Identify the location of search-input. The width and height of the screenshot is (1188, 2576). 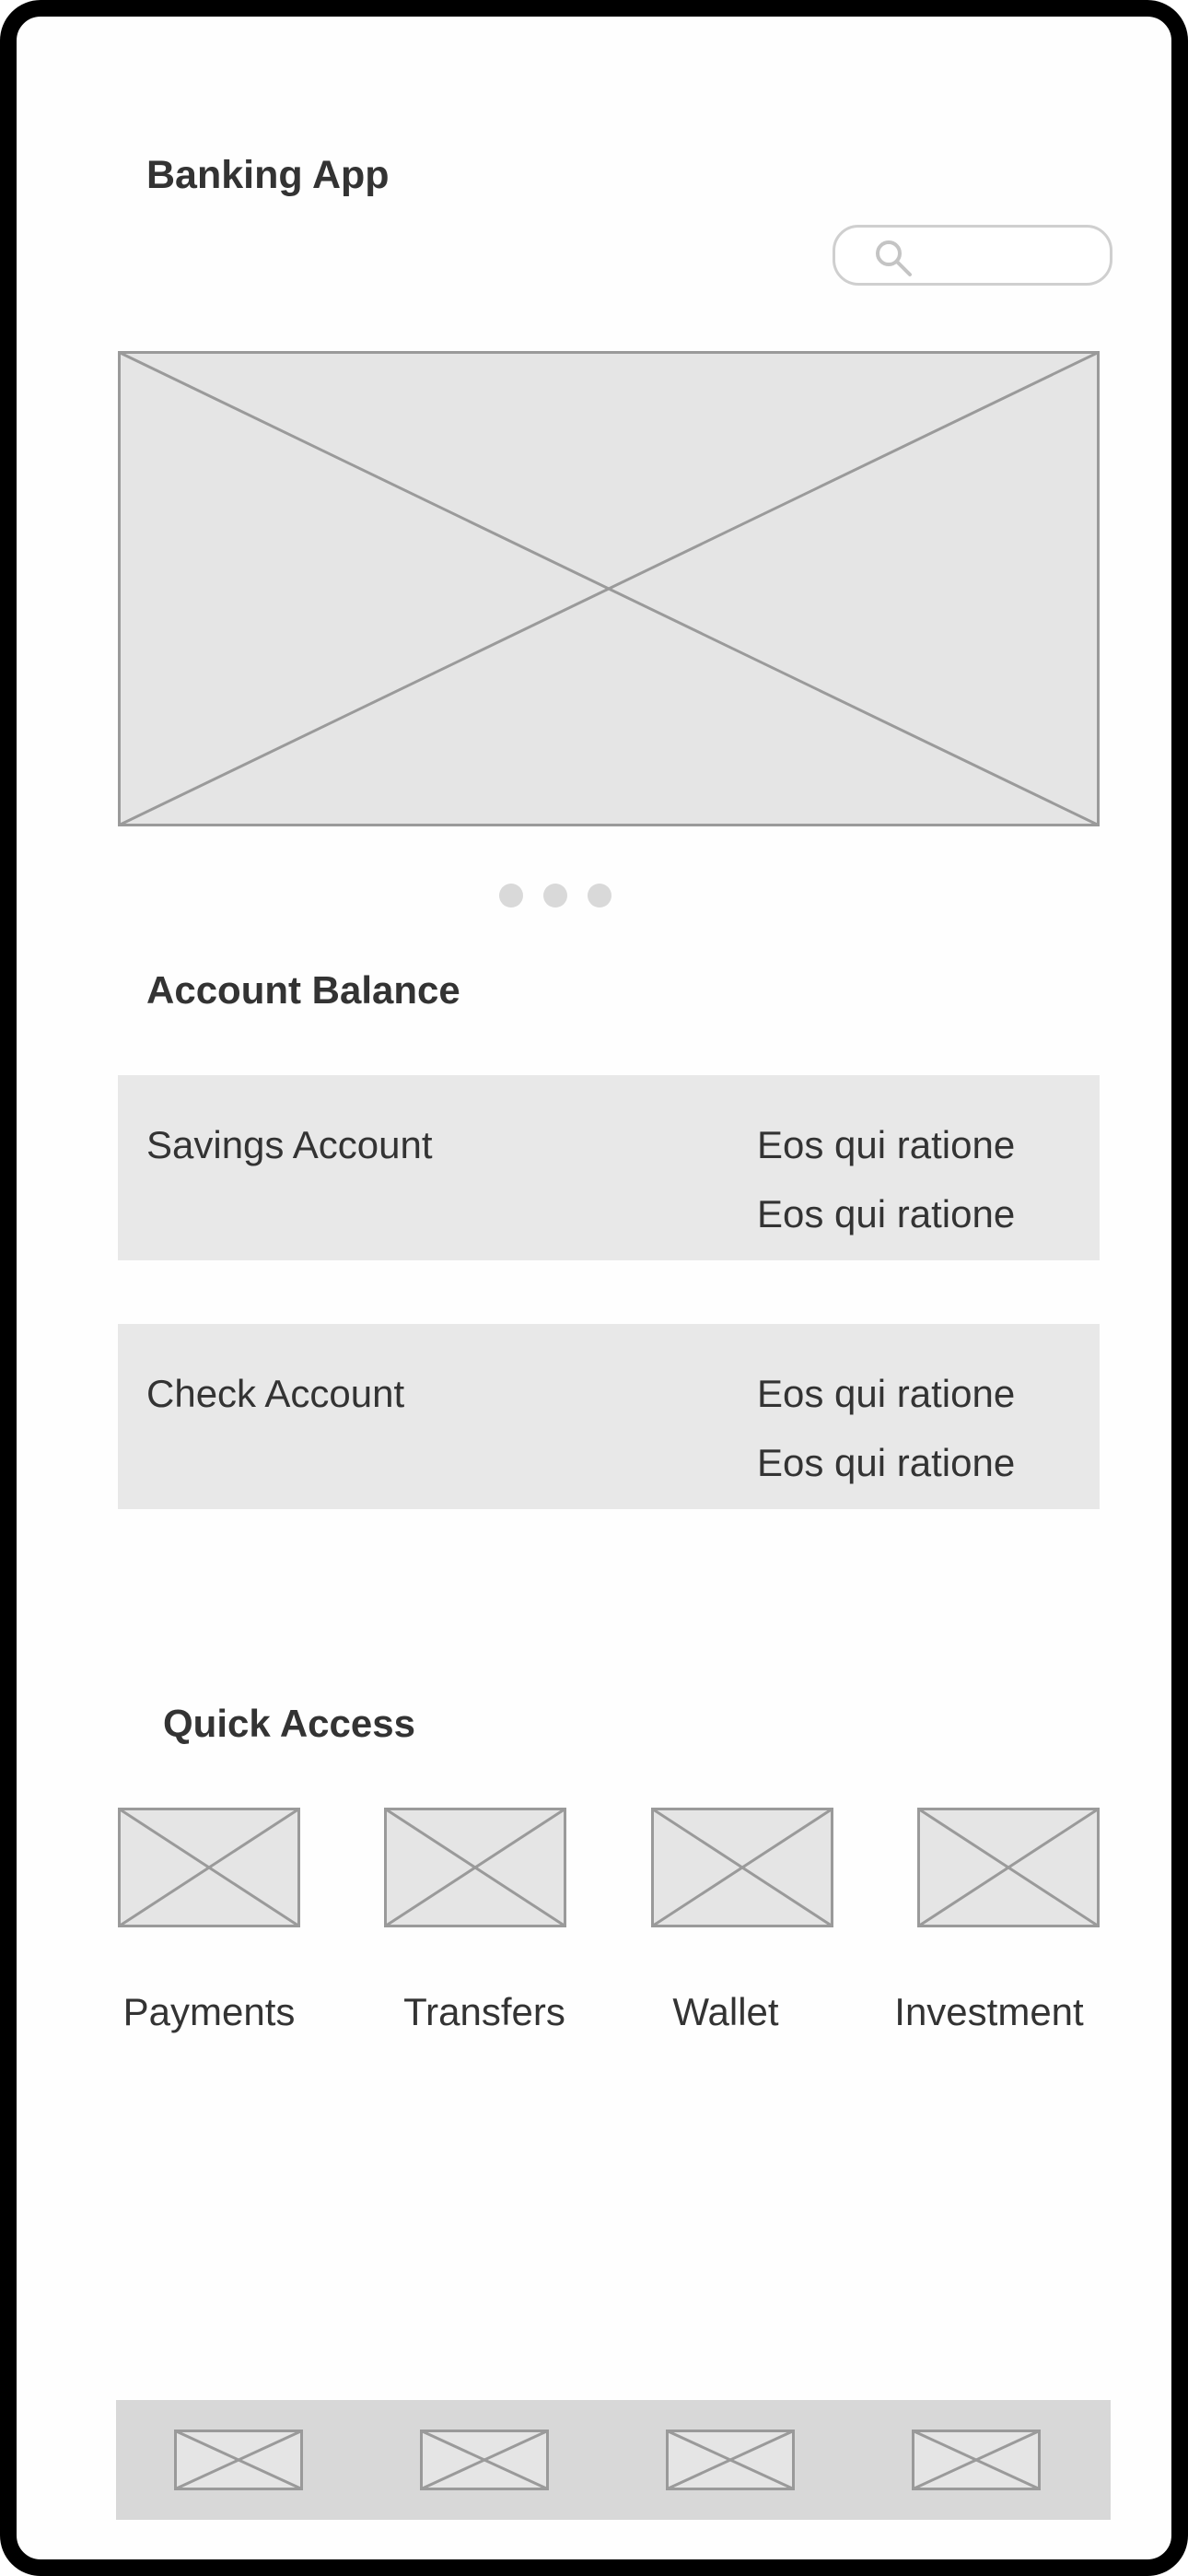
(973, 256).